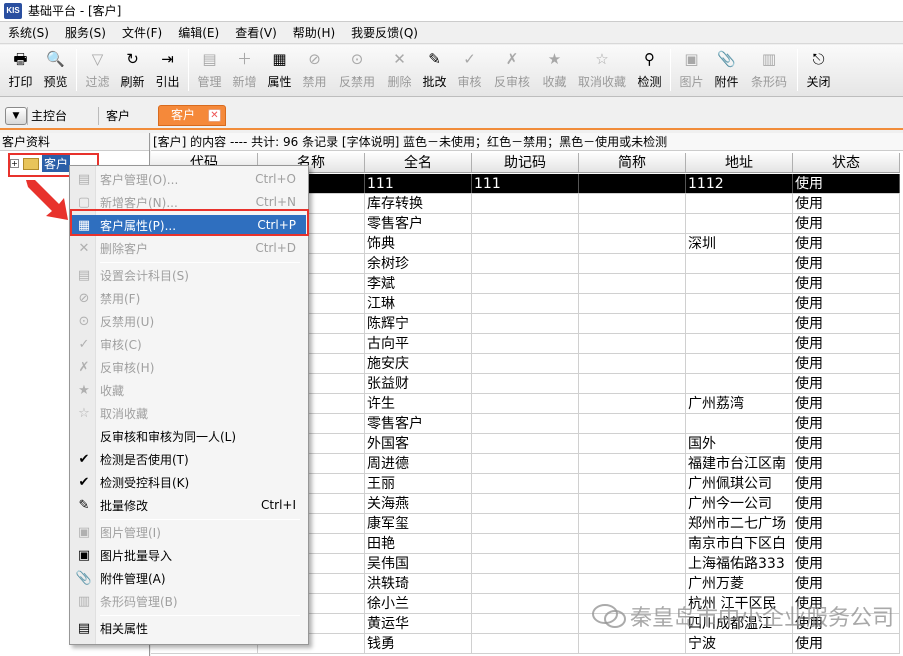 This screenshot has width=903, height=656. What do you see at coordinates (451, 115) in the screenshot?
I see `tab-strip: ▼ 主控台 客户 客户 ✕` at bounding box center [451, 115].